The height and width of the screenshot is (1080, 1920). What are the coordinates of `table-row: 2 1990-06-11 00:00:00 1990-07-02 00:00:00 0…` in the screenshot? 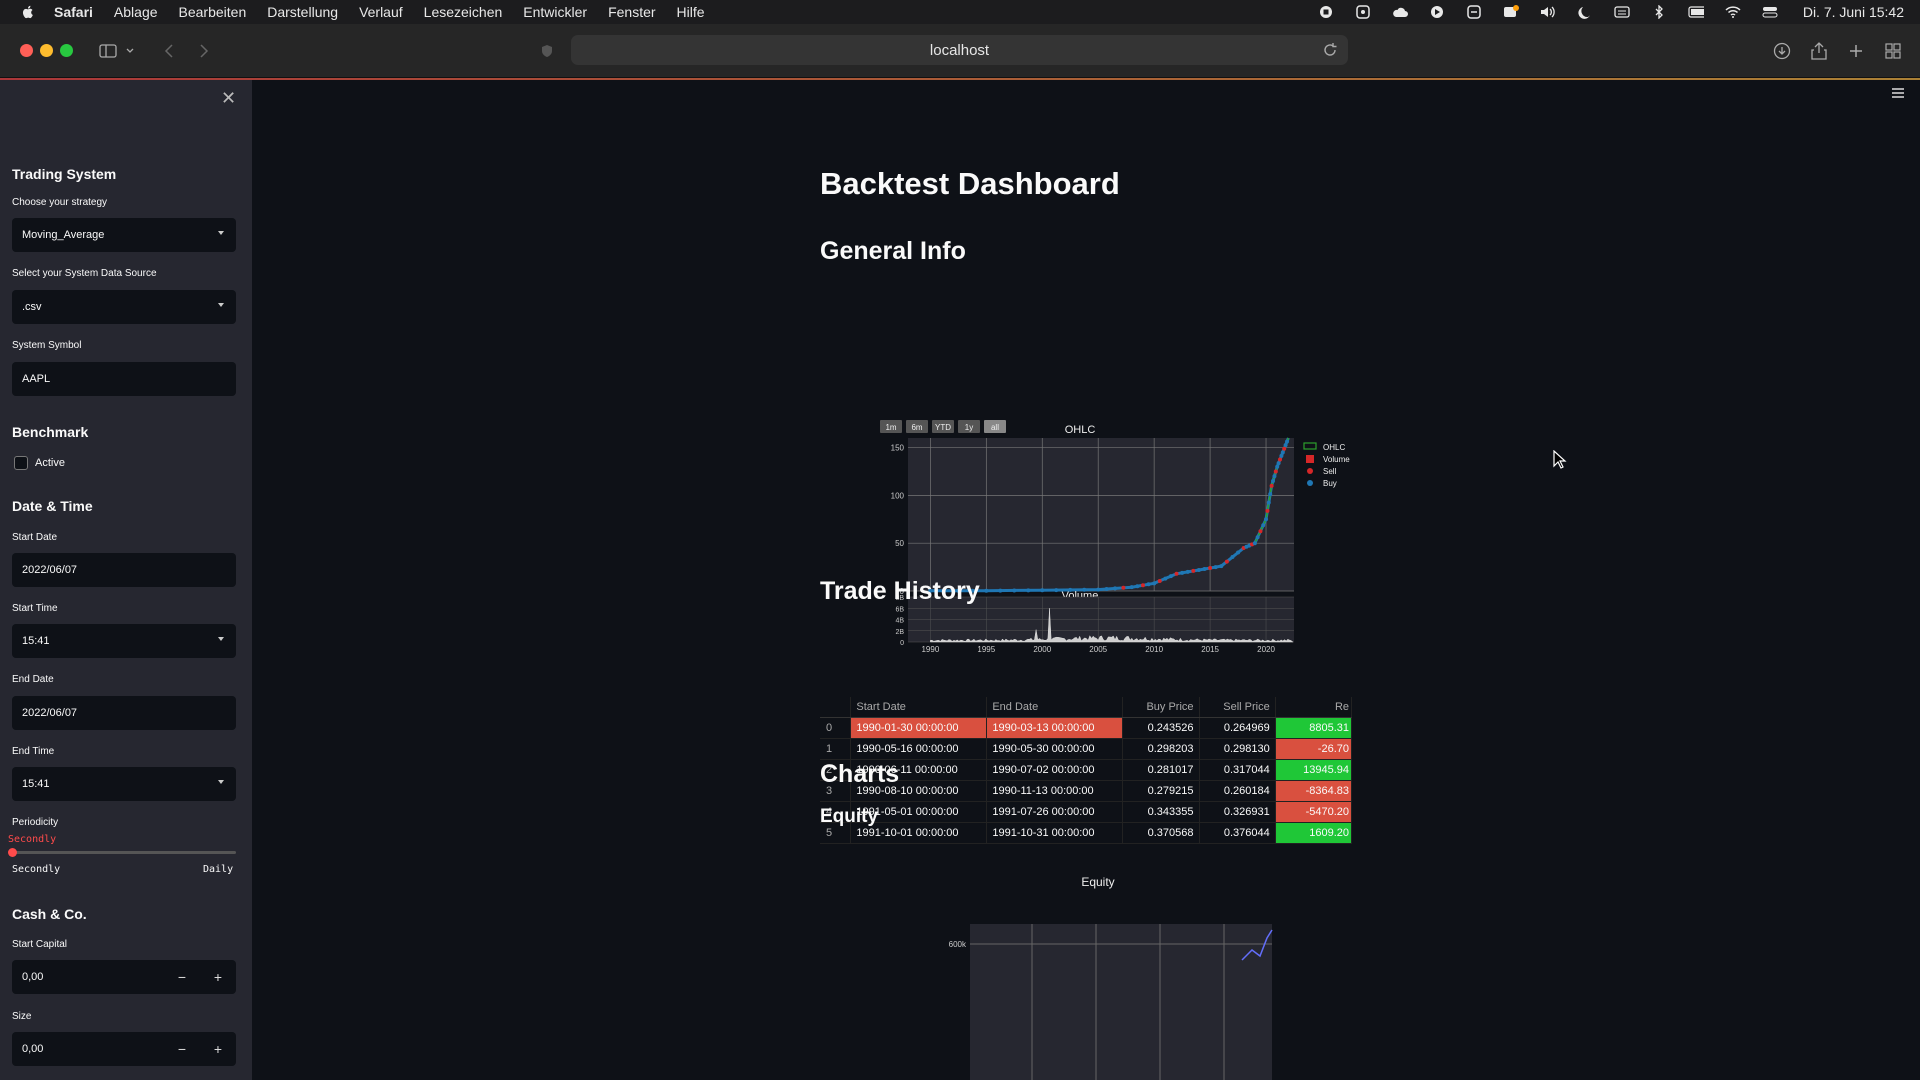 It's located at (1086, 770).